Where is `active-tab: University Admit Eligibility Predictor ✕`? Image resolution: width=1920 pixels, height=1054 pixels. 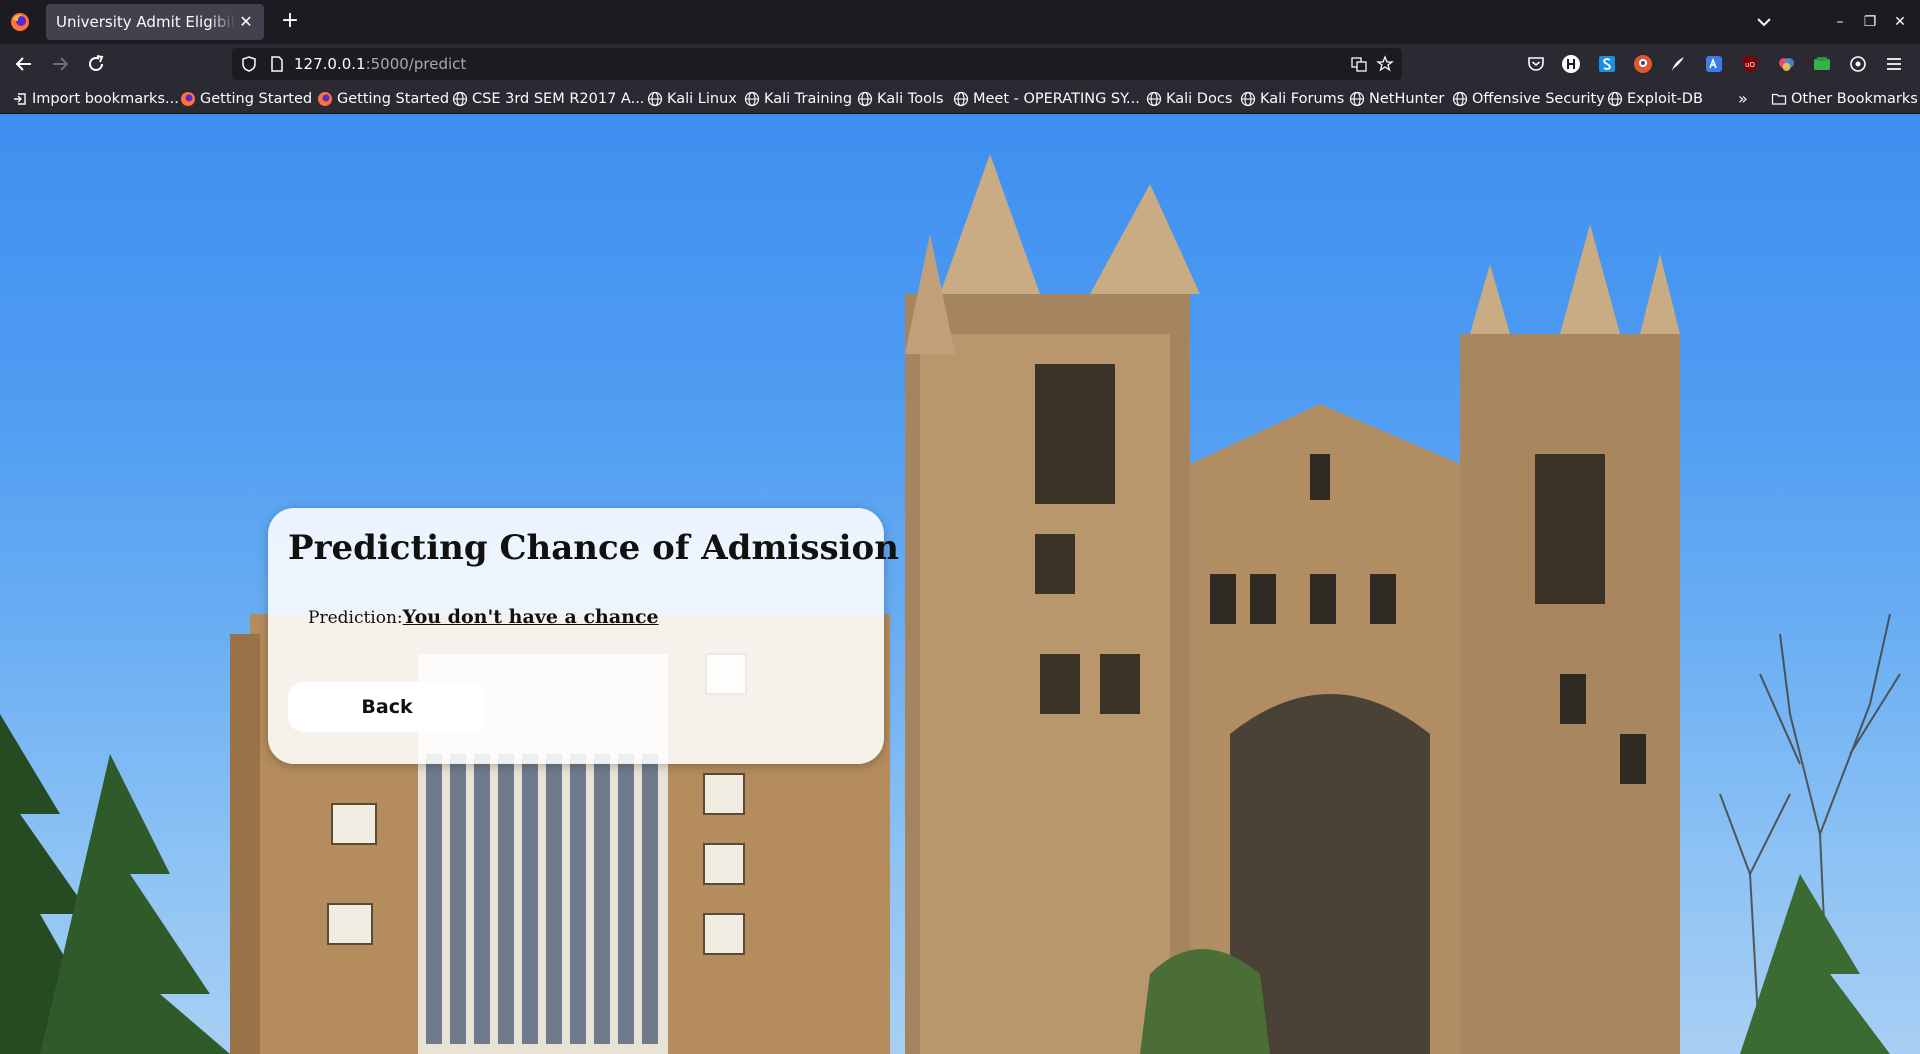 active-tab: University Admit Eligibility Predictor ✕ is located at coordinates (155, 22).